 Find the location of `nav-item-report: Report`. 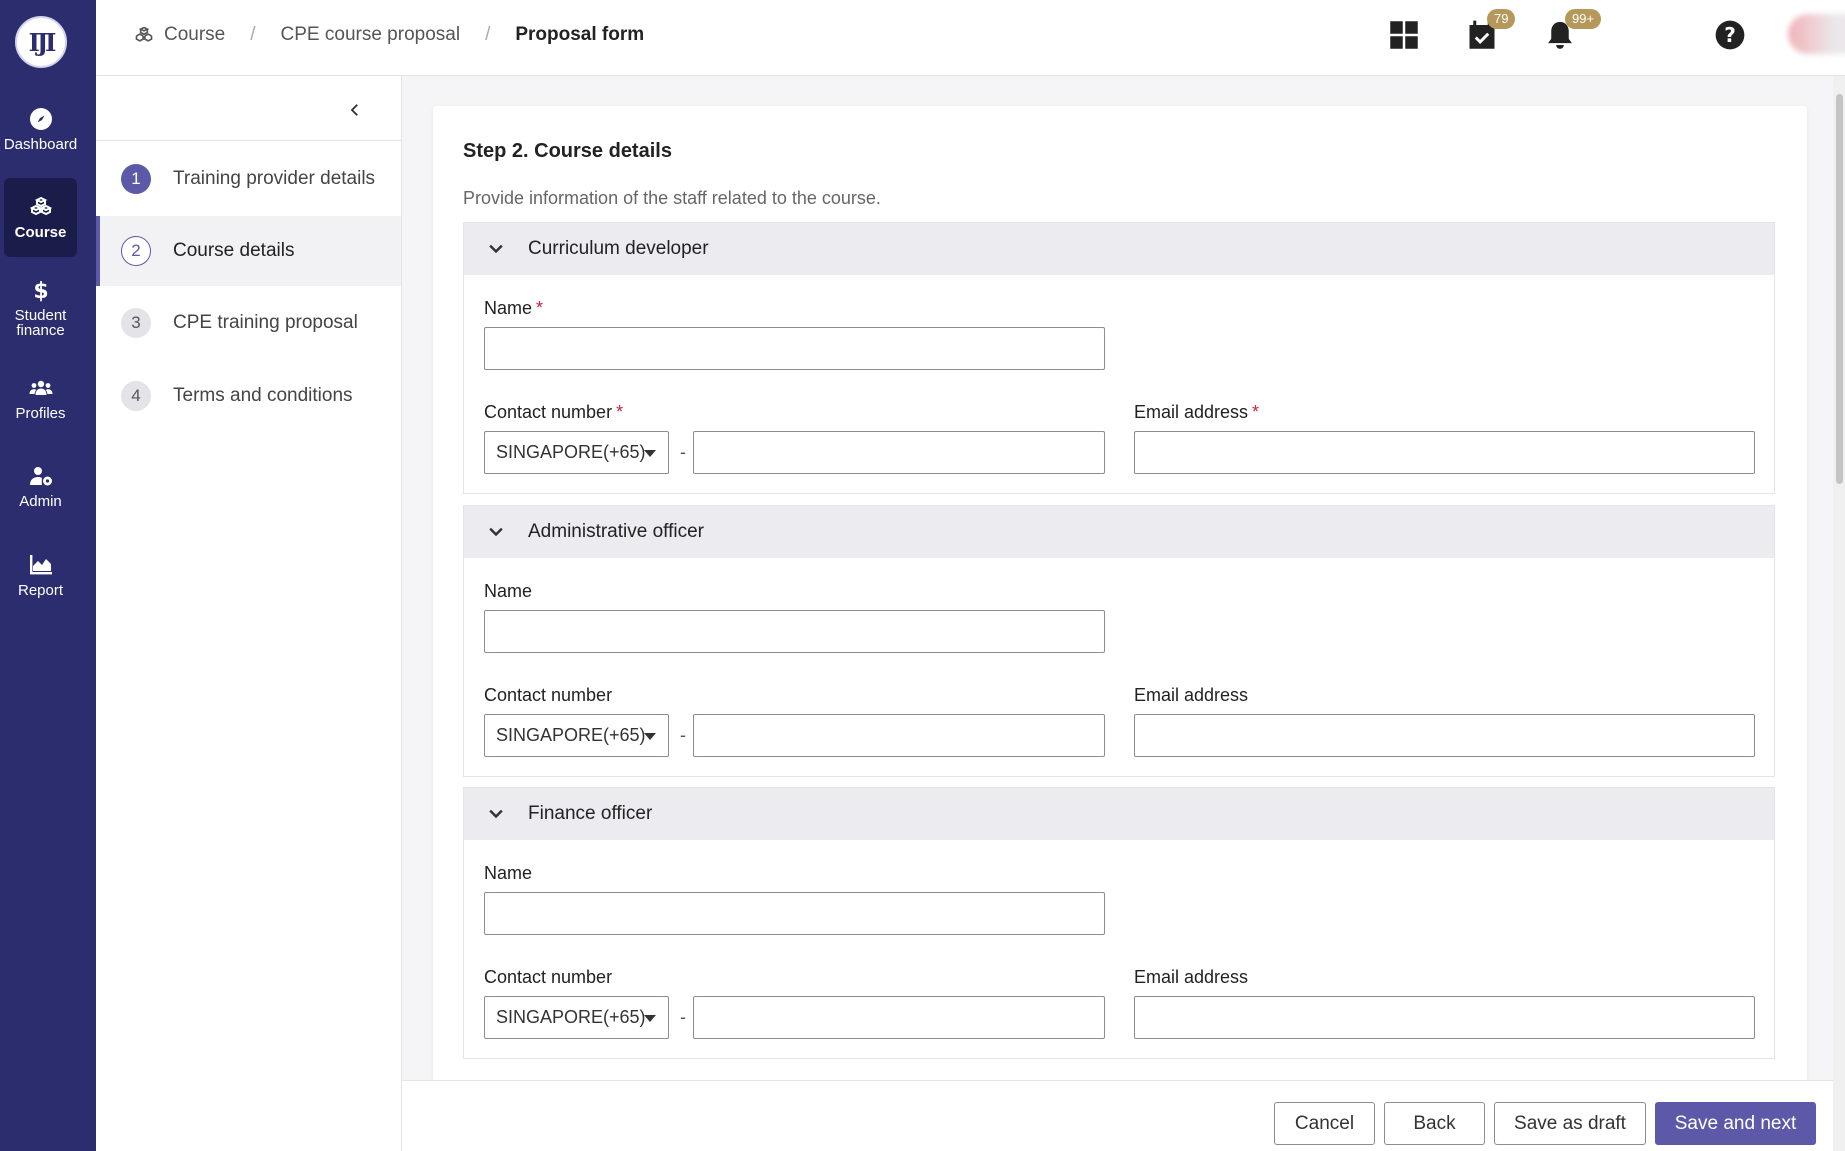

nav-item-report: Report is located at coordinates (40, 575).